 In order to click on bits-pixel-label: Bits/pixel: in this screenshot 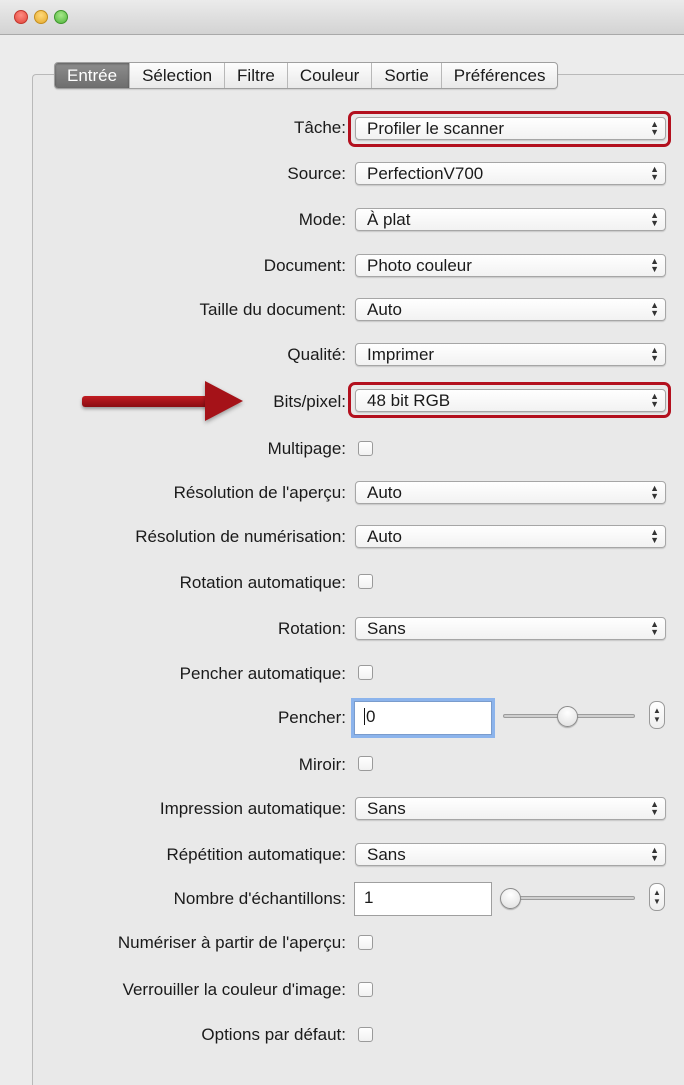, I will do `click(309, 401)`.